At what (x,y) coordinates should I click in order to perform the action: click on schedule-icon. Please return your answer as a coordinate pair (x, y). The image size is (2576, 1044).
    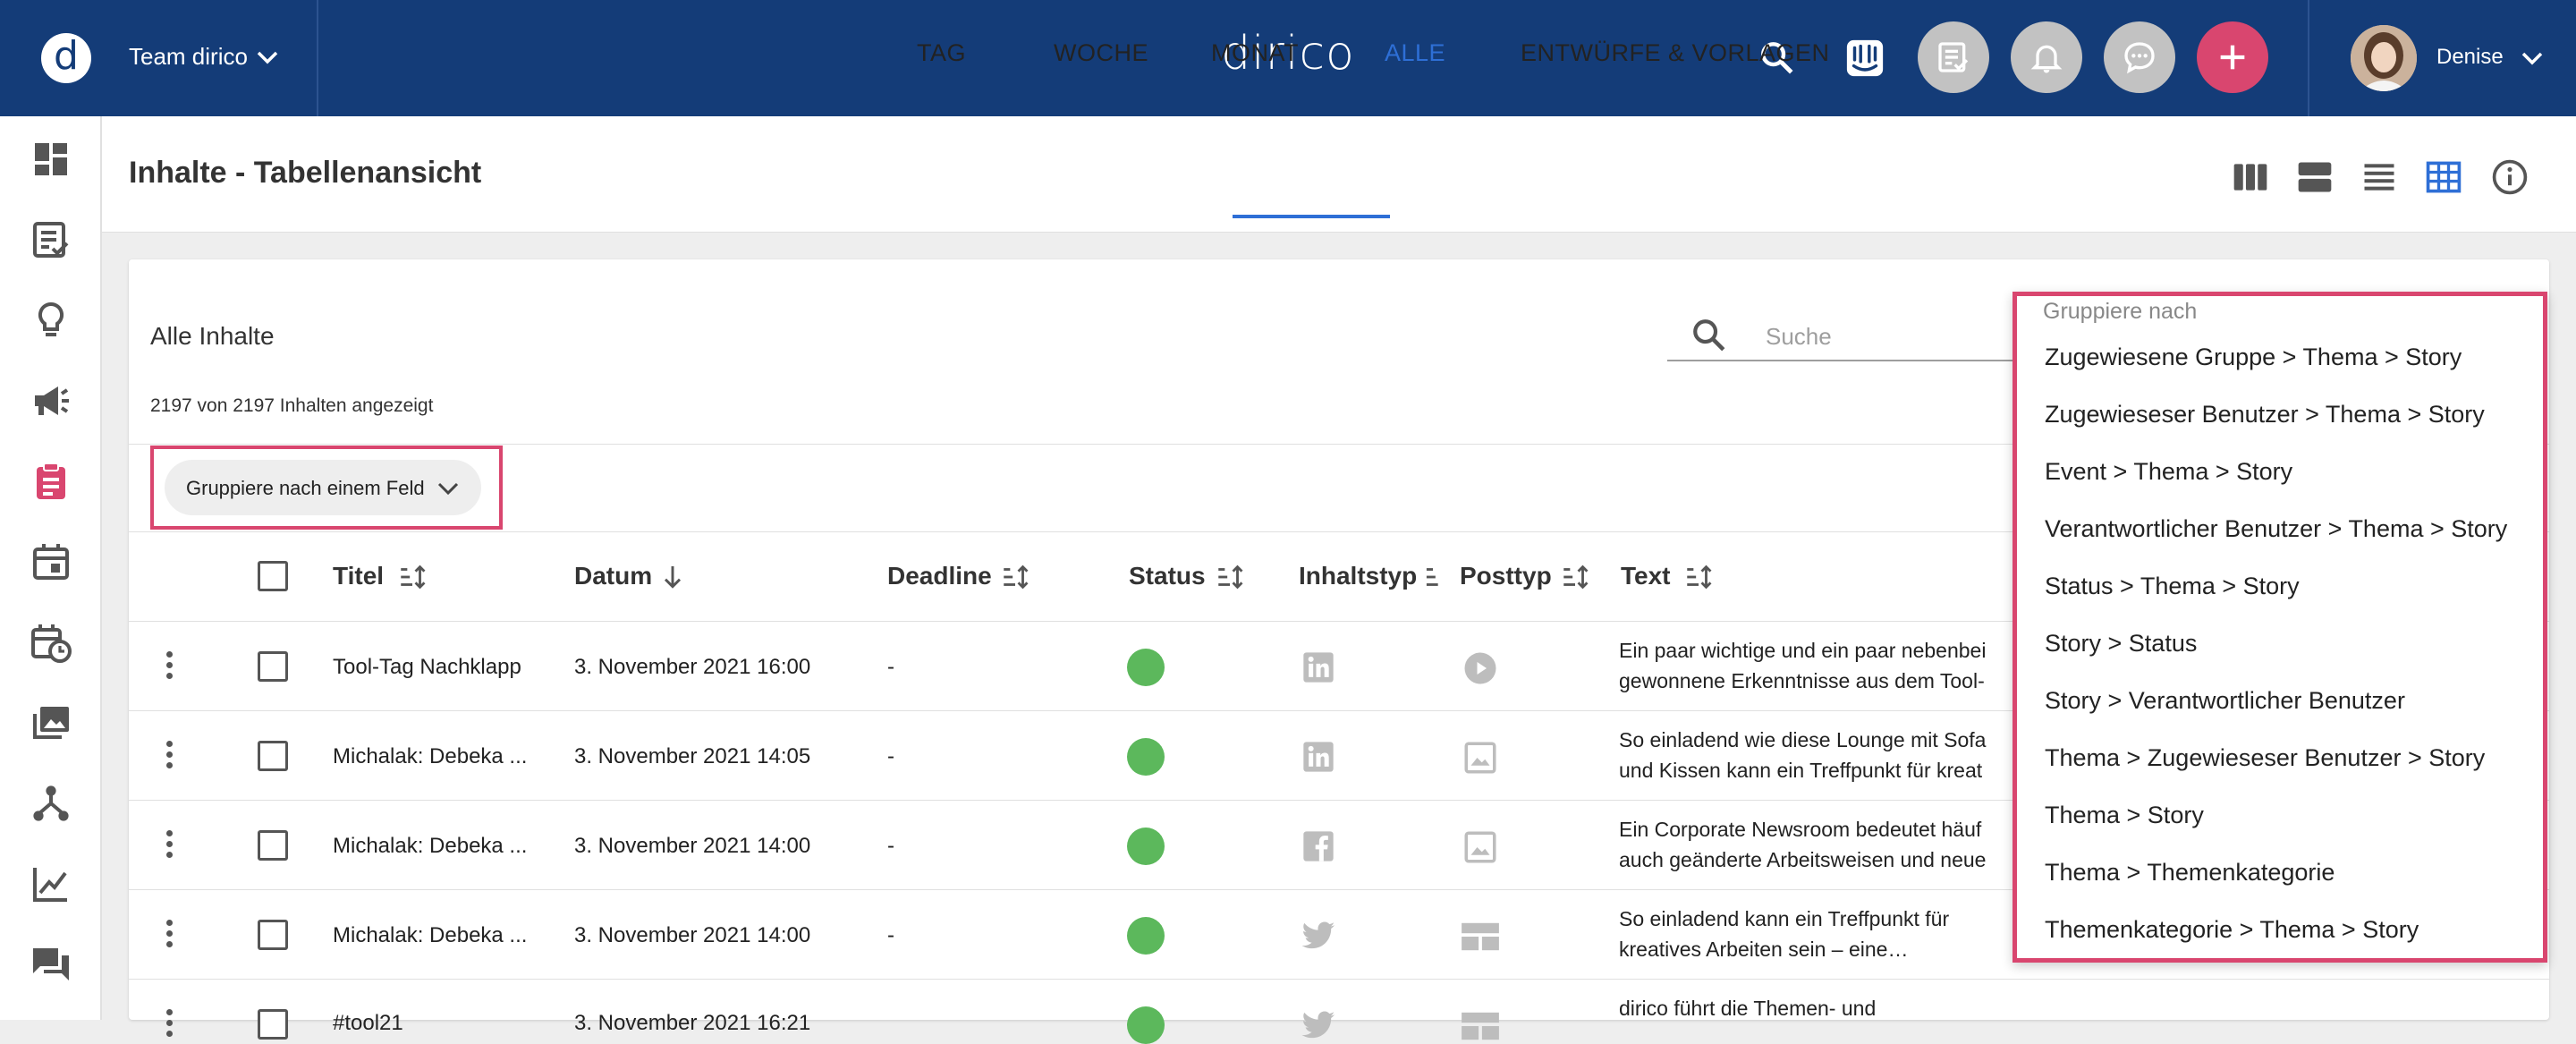
    Looking at the image, I should click on (51, 642).